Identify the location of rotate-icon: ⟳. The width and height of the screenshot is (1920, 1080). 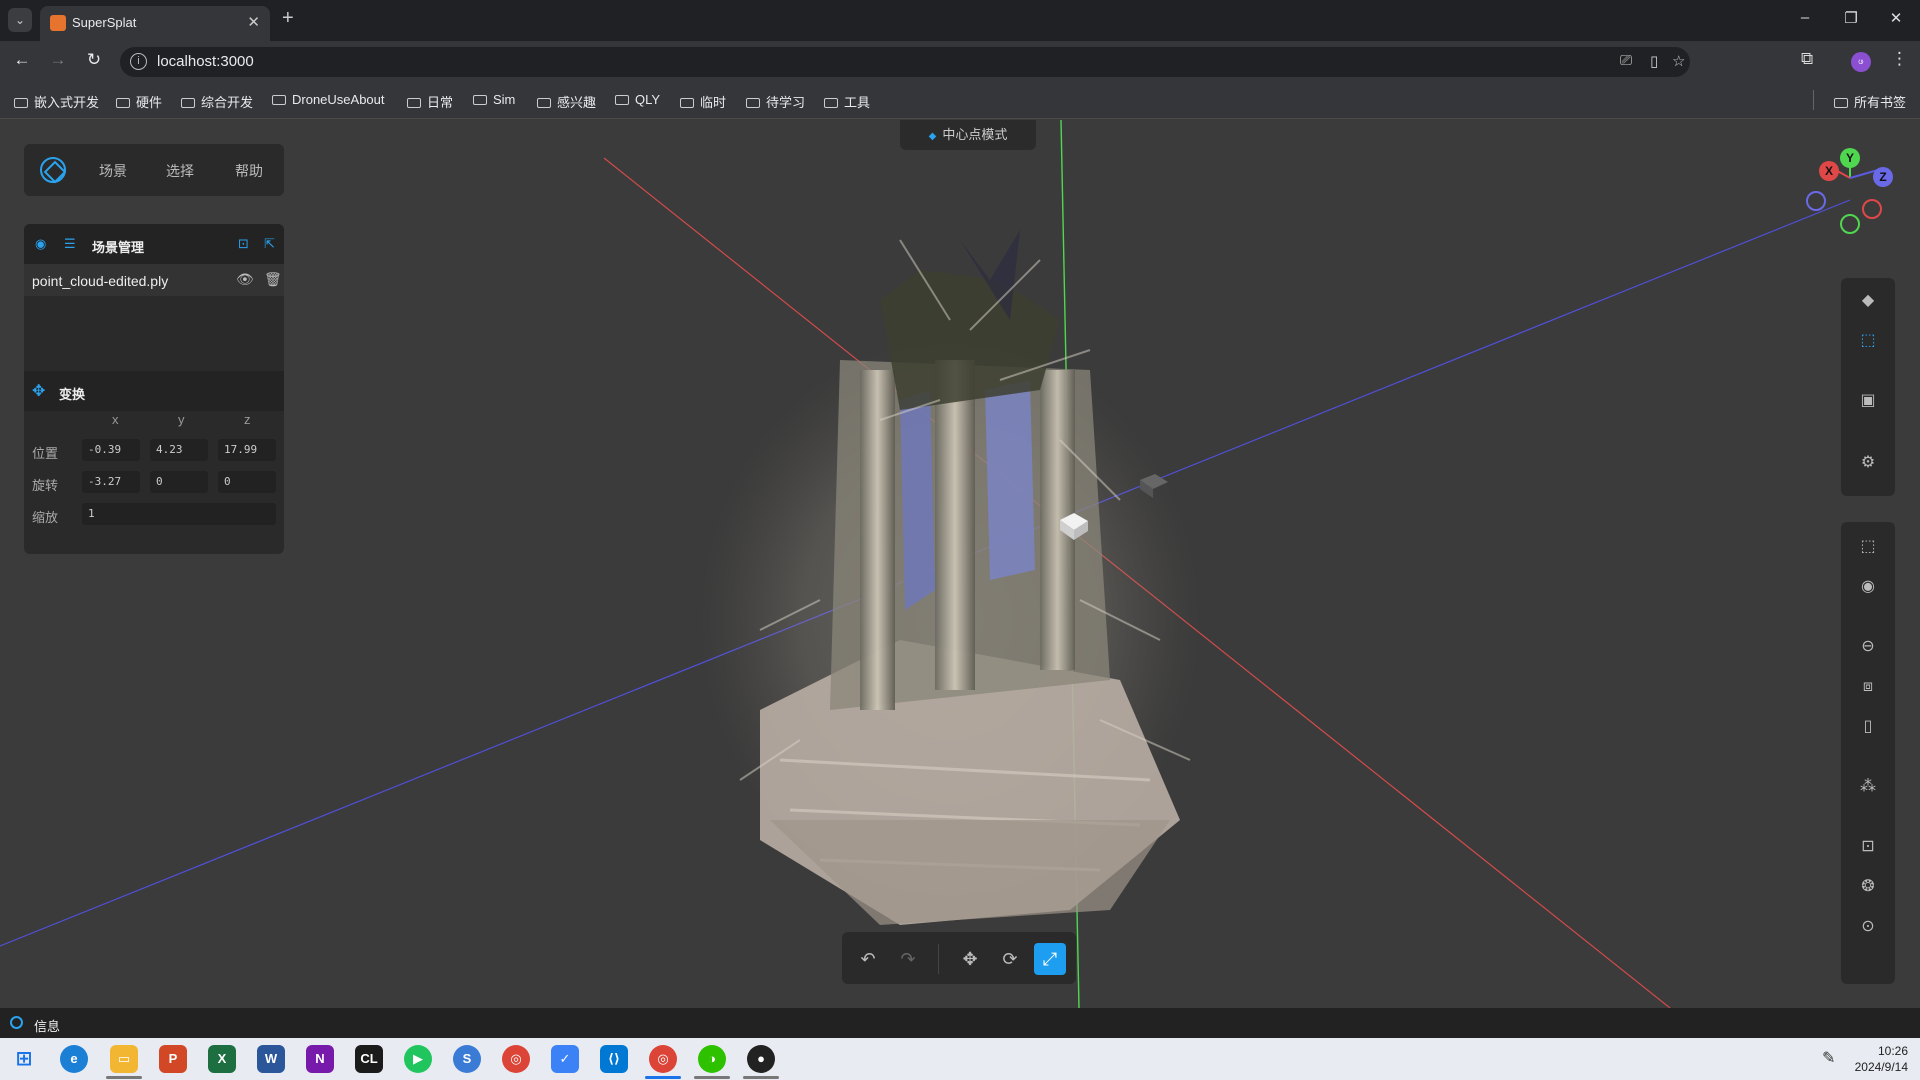
(1010, 959).